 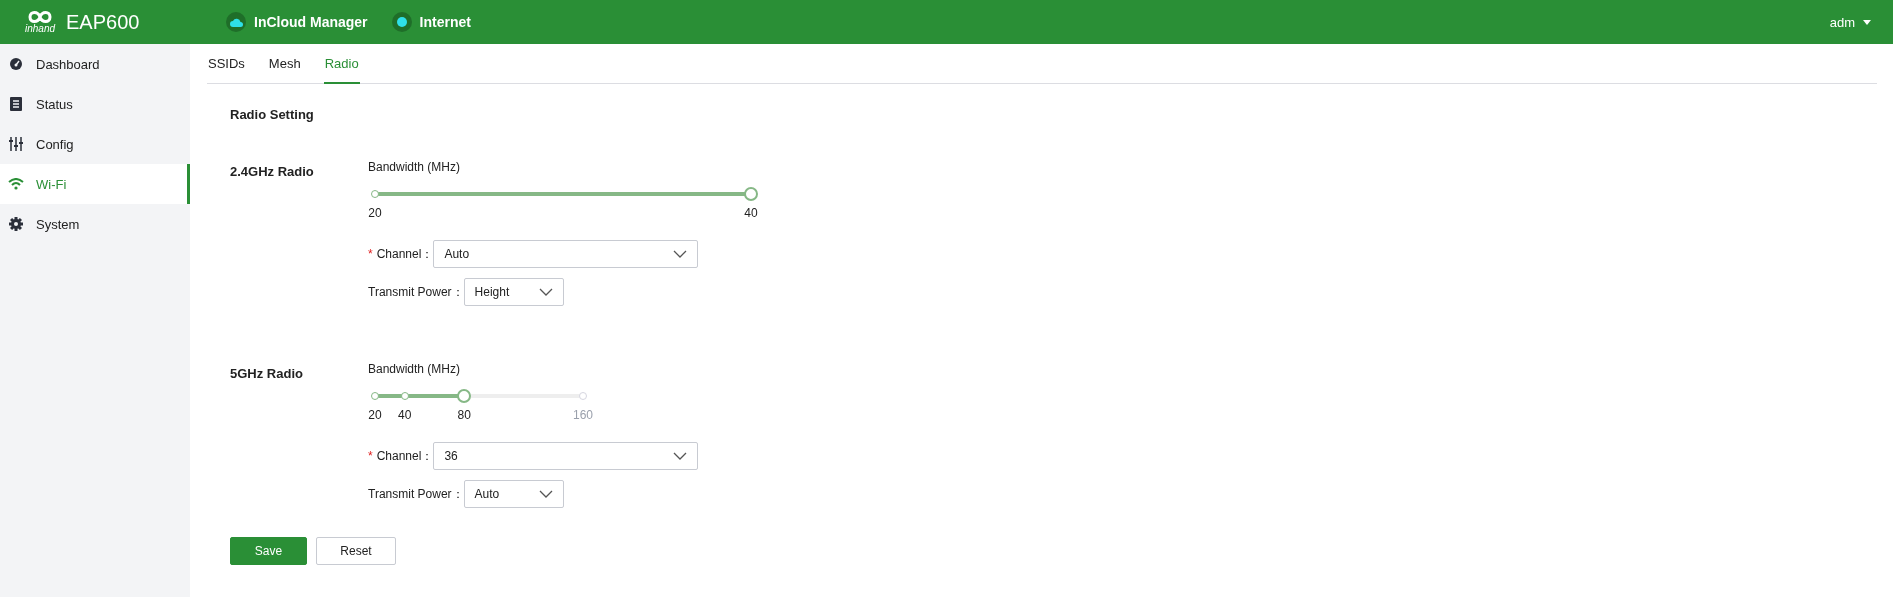 I want to click on sidebar-item: System, so click(x=95, y=224).